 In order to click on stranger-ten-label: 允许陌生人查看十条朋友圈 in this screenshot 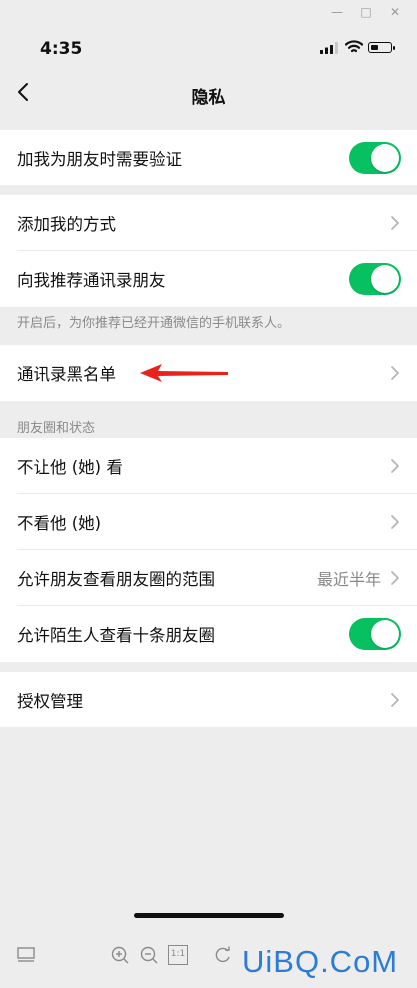, I will do `click(116, 635)`.